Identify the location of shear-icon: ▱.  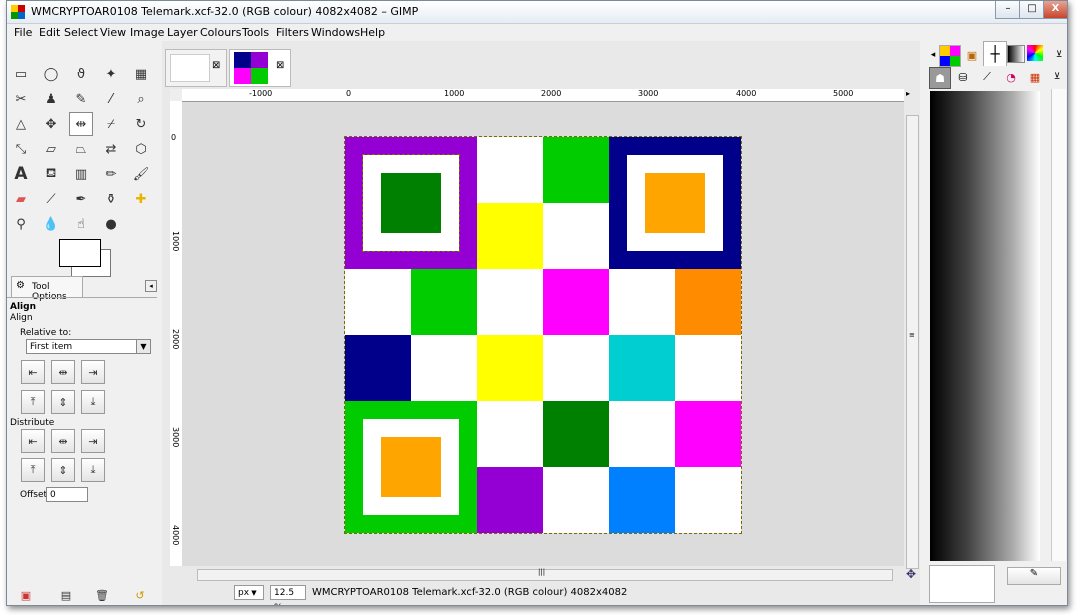
(51, 149).